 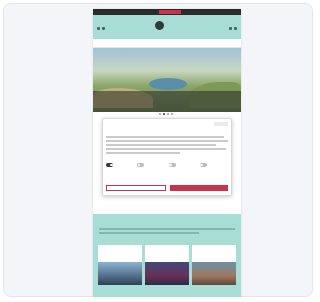 What do you see at coordinates (199, 188) in the screenshot?
I see `accept-all-button` at bounding box center [199, 188].